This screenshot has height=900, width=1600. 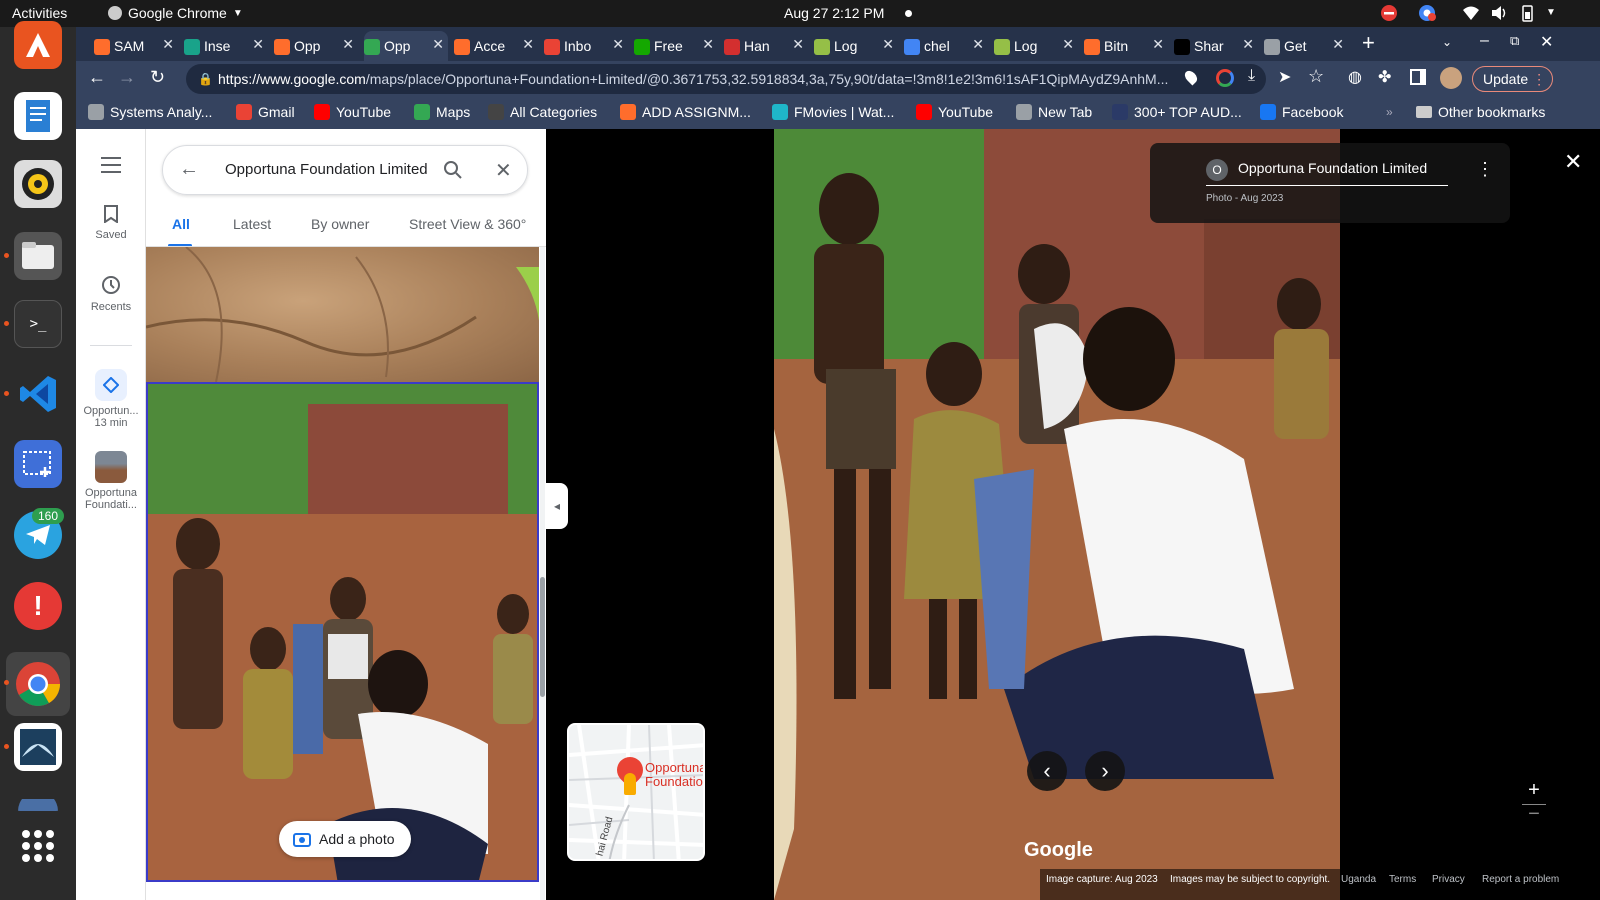 I want to click on bookmark-item: New Tab, so click(x=1054, y=112).